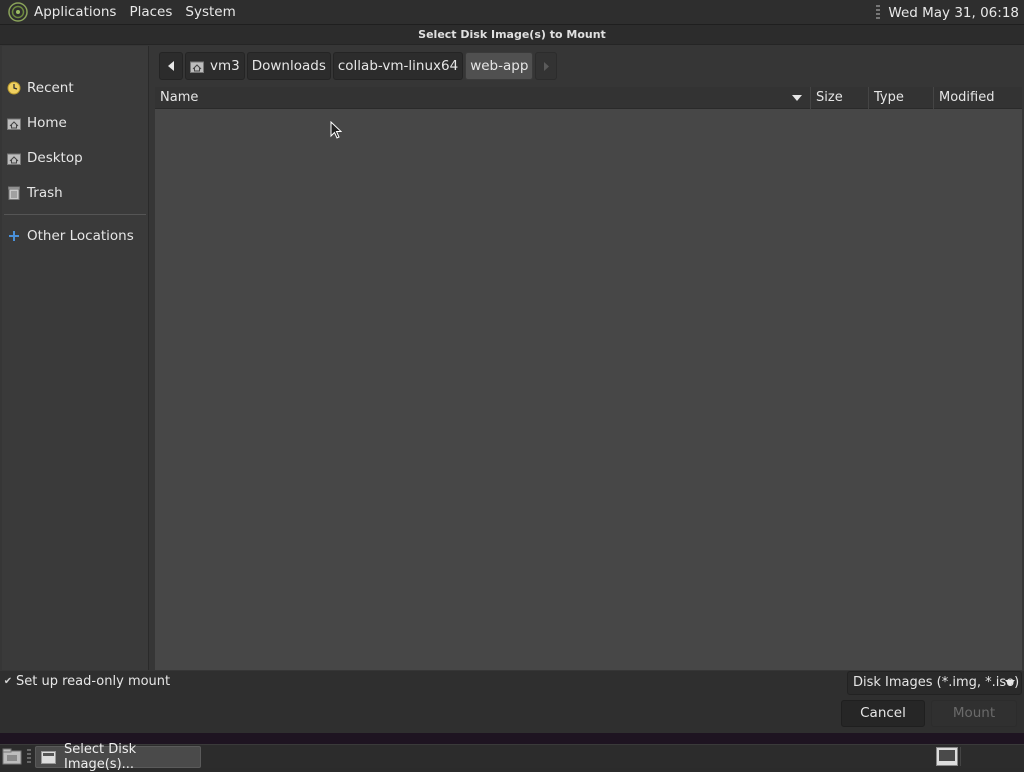 The image size is (1024, 772). Describe the element at coordinates (878, 12) in the screenshot. I see `panel-separator` at that location.